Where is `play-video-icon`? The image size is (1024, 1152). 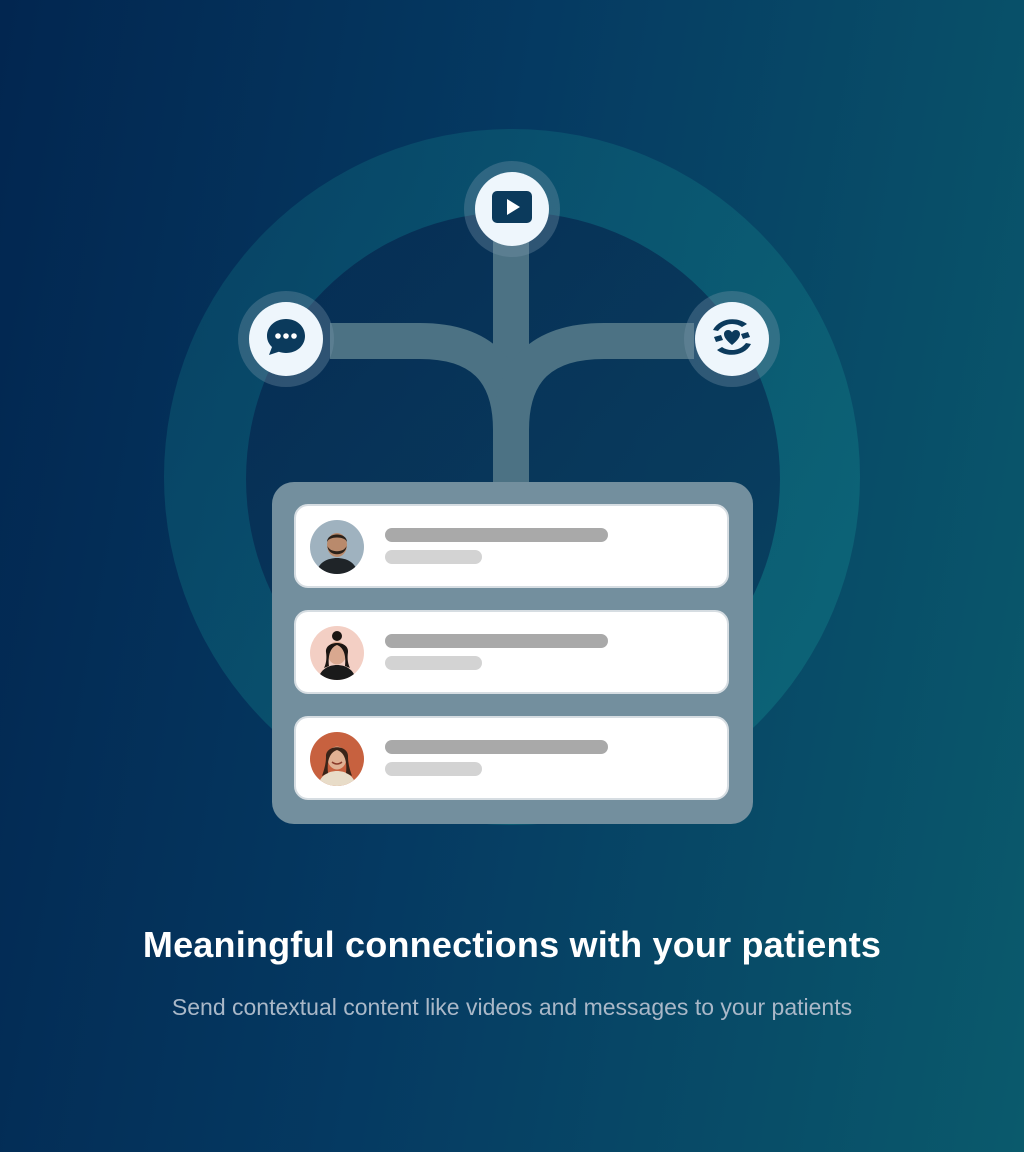 play-video-icon is located at coordinates (512, 209).